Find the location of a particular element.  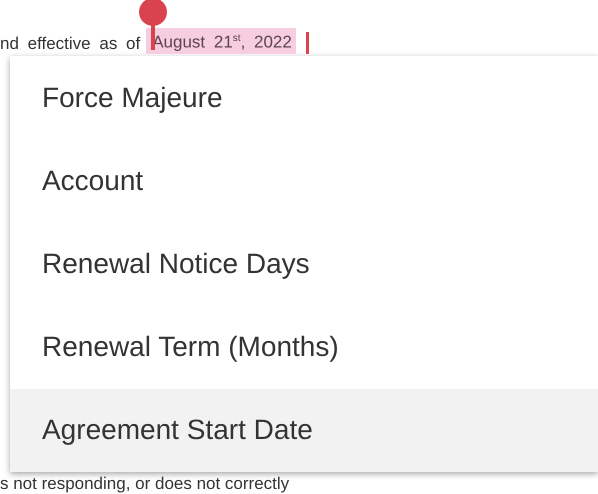

document-text: s not responding, or does not correctly is located at coordinates (145, 484).